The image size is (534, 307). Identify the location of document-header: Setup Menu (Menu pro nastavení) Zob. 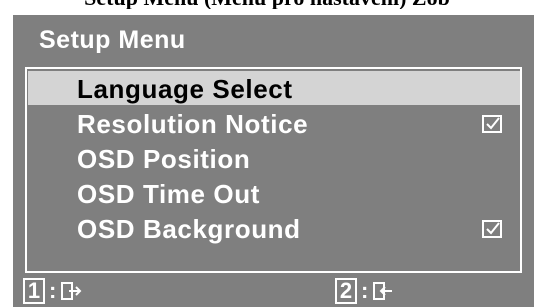
(267, 4).